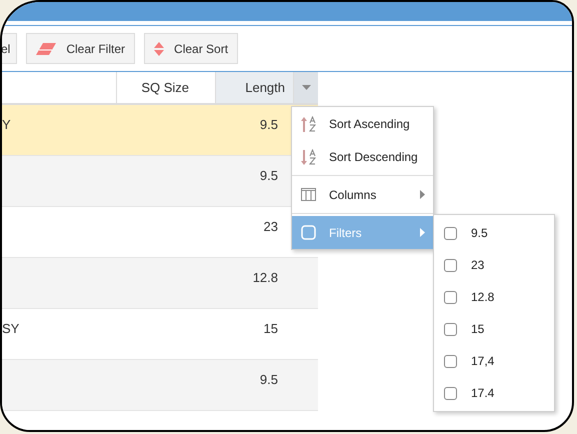 This screenshot has width=577, height=434. What do you see at coordinates (46, 48) in the screenshot?
I see `eraser-icon` at bounding box center [46, 48].